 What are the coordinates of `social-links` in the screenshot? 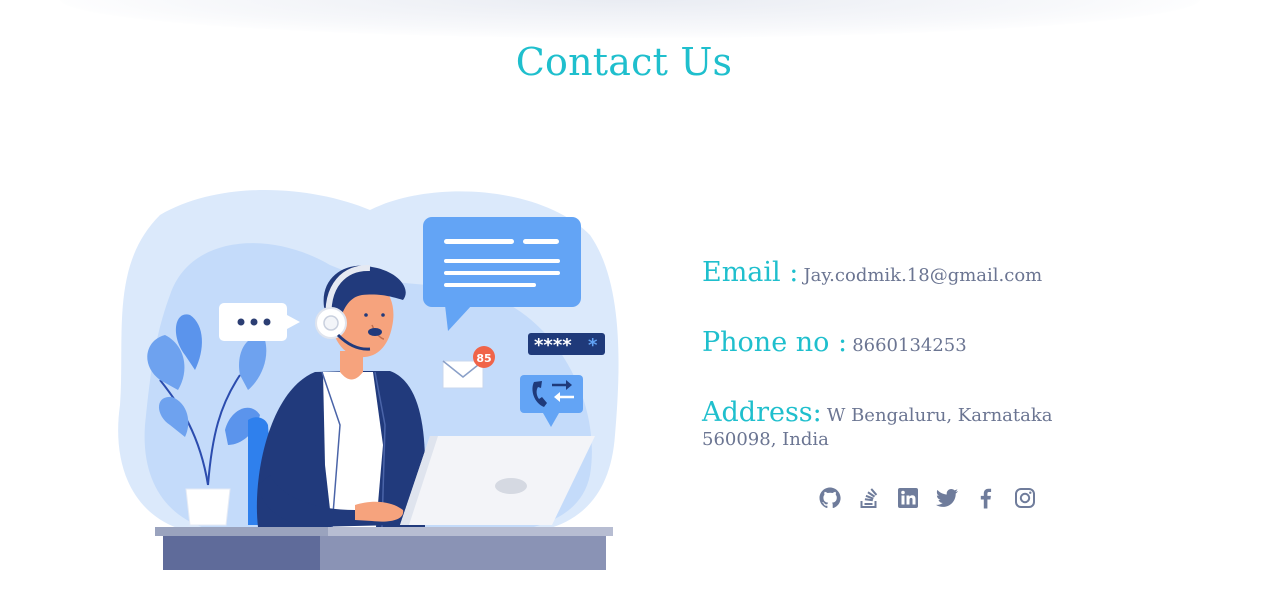 It's located at (927, 497).